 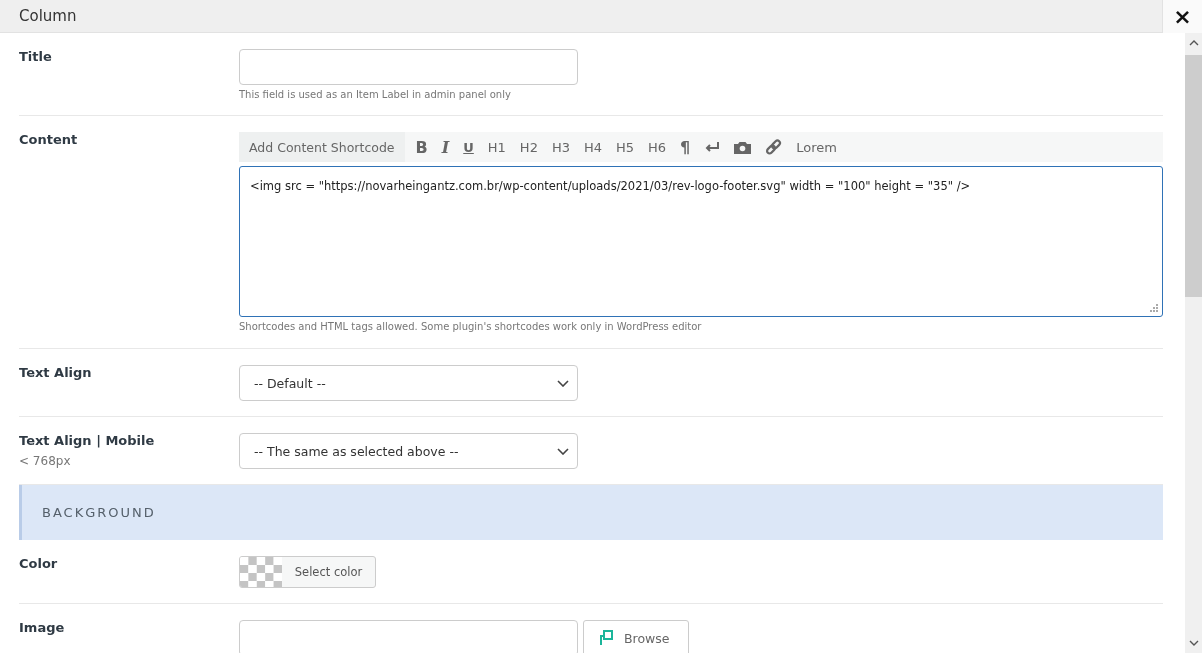 What do you see at coordinates (657, 147) in the screenshot?
I see `toolbar-button: H6` at bounding box center [657, 147].